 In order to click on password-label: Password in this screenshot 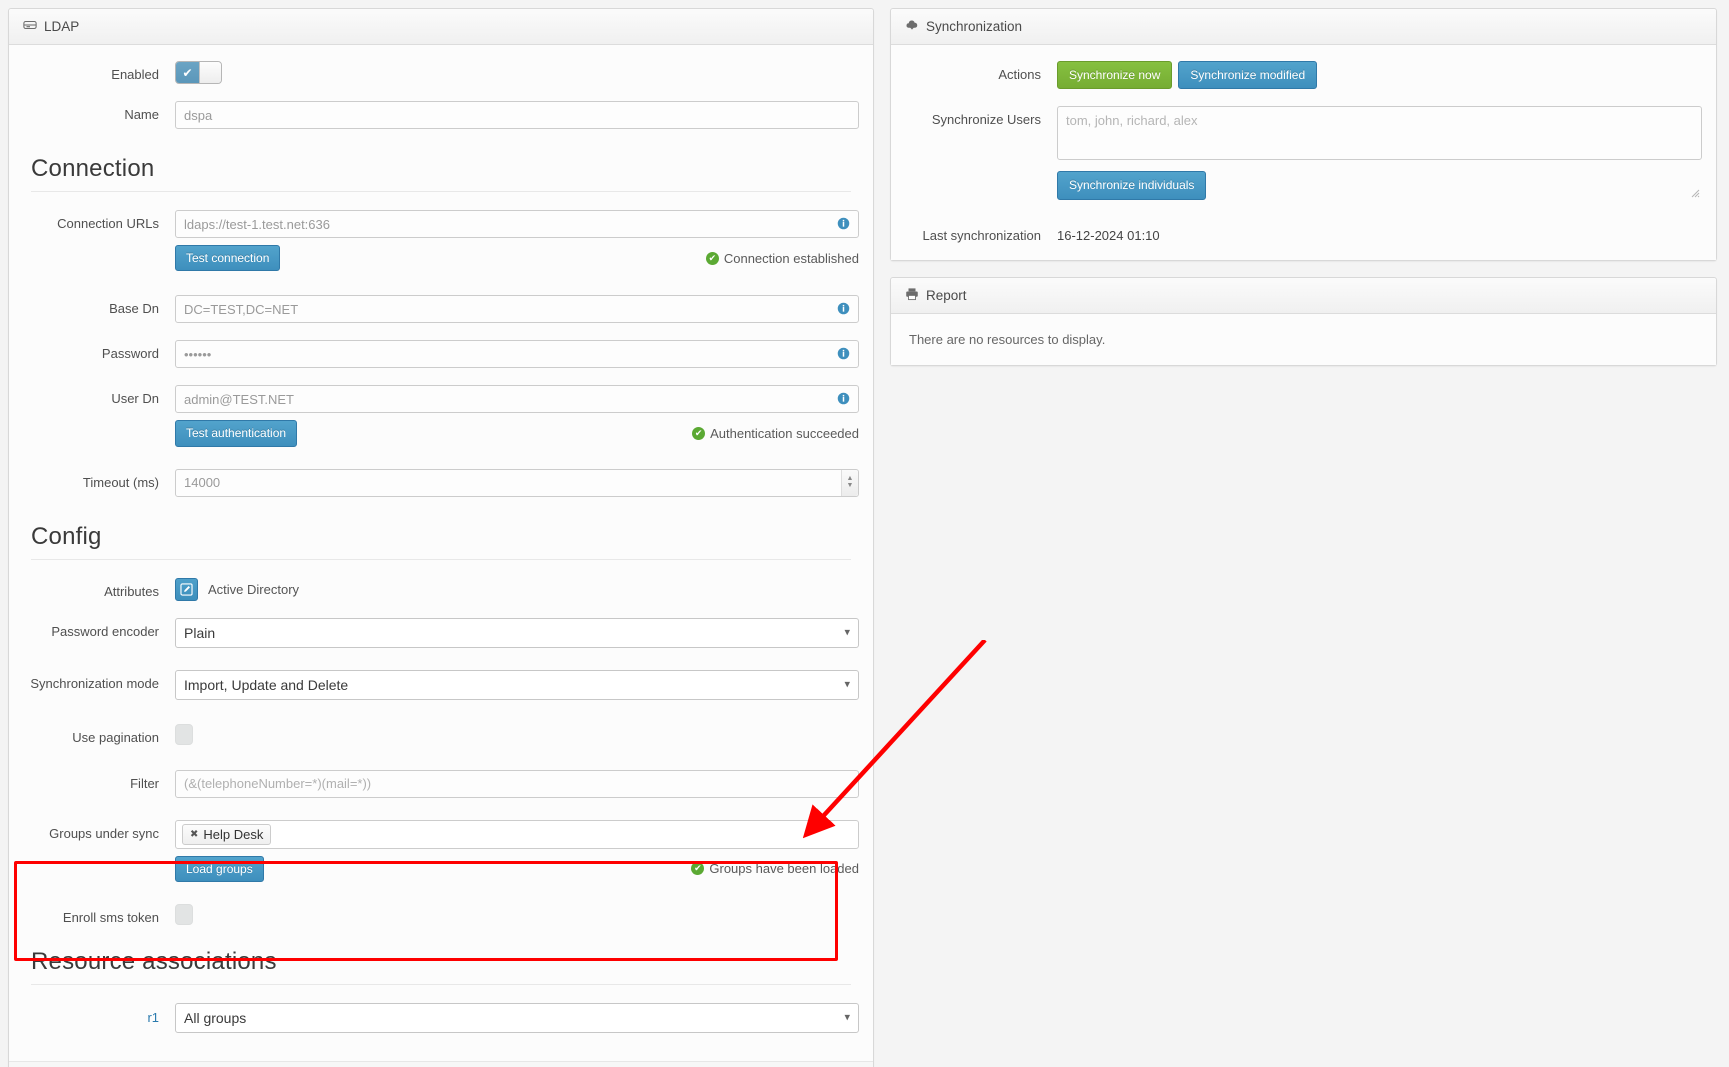, I will do `click(130, 354)`.